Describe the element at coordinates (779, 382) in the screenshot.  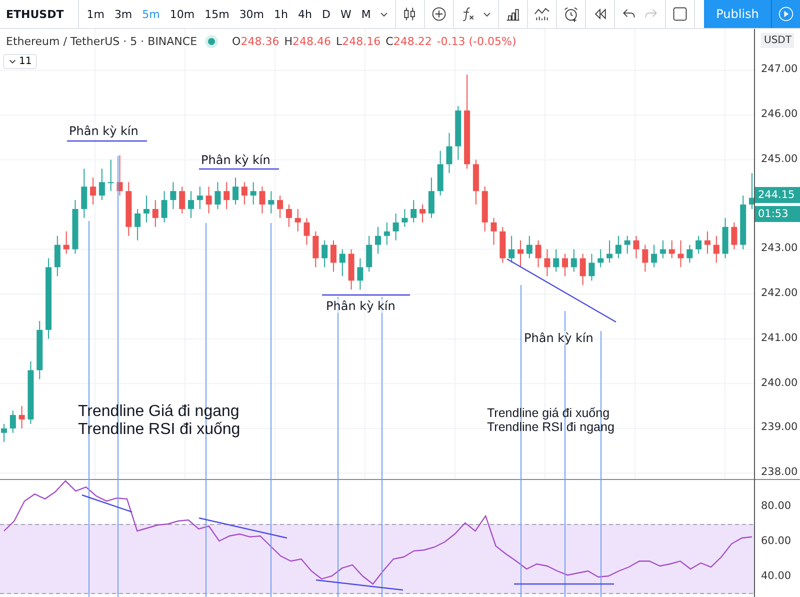
I see `price-label: 240.00` at that location.